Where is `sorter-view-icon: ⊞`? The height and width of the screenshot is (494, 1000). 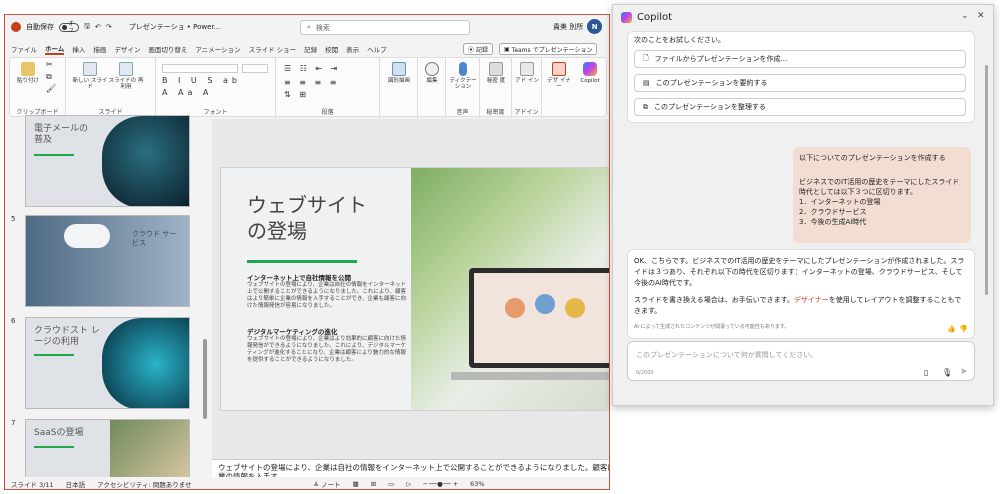 sorter-view-icon: ⊞ is located at coordinates (373, 484).